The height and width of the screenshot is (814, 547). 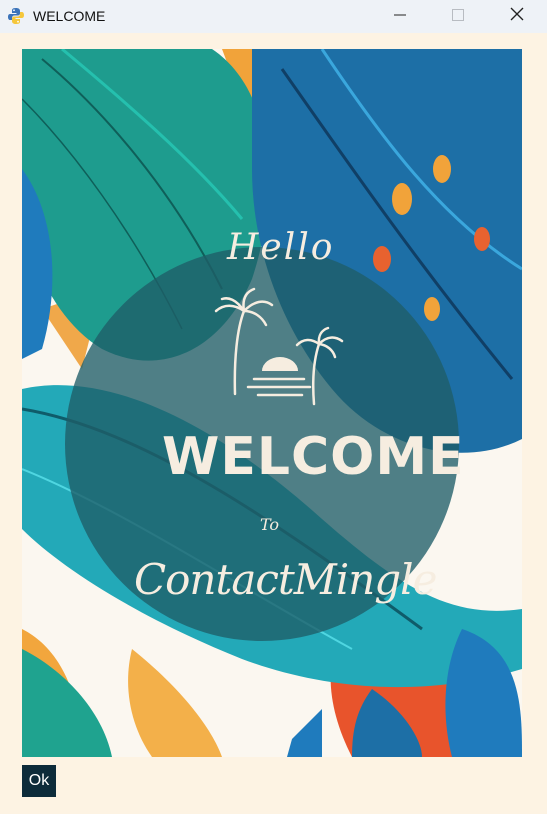 I want to click on python-icon, so click(x=16, y=16).